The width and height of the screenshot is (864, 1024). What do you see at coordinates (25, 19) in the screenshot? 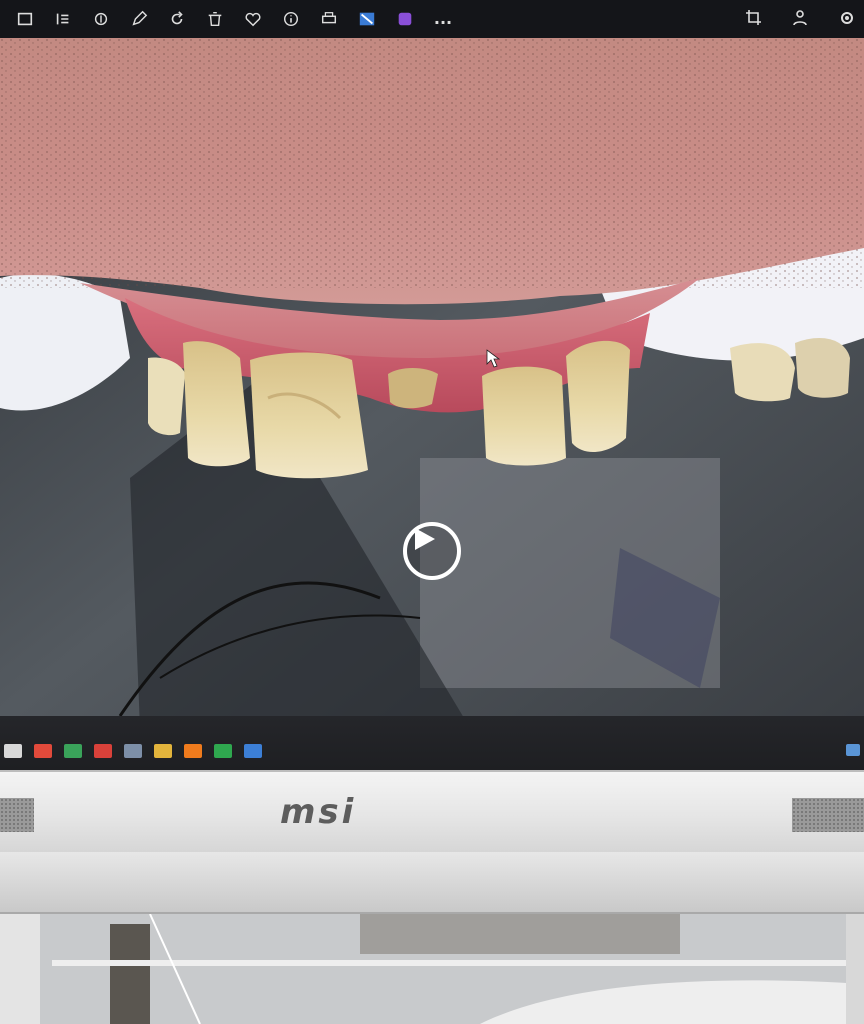
I see `zoom-fit-icon` at bounding box center [25, 19].